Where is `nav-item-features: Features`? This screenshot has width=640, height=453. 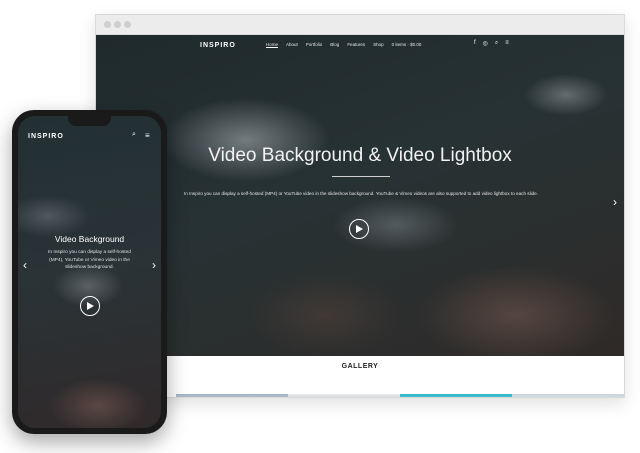
nav-item-features: Features is located at coordinates (356, 45).